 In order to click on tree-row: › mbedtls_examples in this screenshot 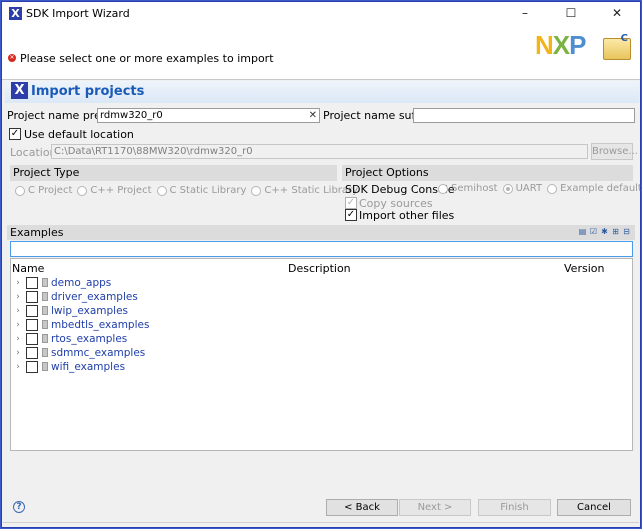, I will do `click(80, 324)`.